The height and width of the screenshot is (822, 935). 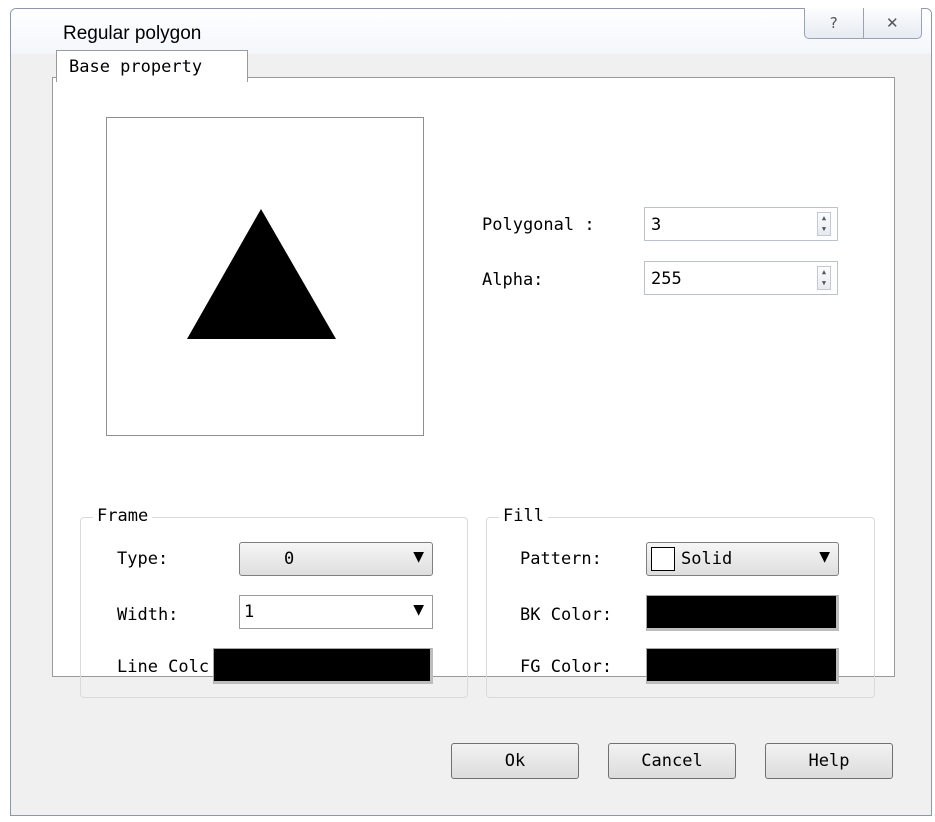 I want to click on alpha-spinbox: 255 ▲ ▼, so click(x=741, y=278).